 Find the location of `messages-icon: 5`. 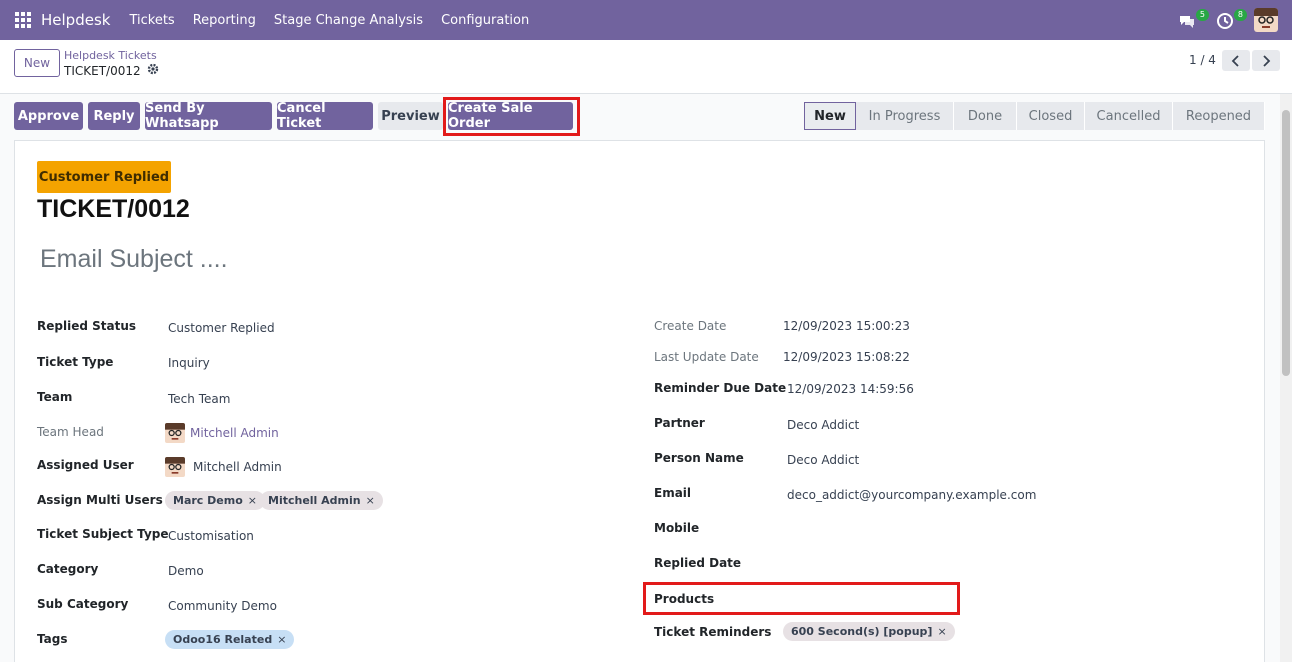

messages-icon: 5 is located at coordinates (1193, 20).